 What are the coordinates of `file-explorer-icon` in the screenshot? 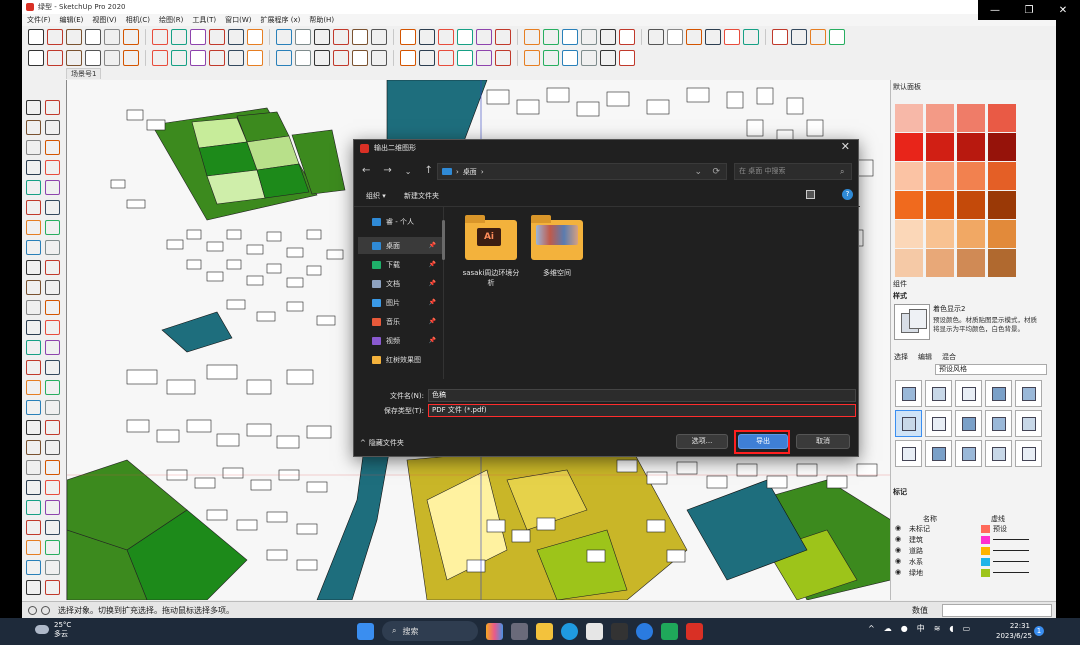 It's located at (544, 631).